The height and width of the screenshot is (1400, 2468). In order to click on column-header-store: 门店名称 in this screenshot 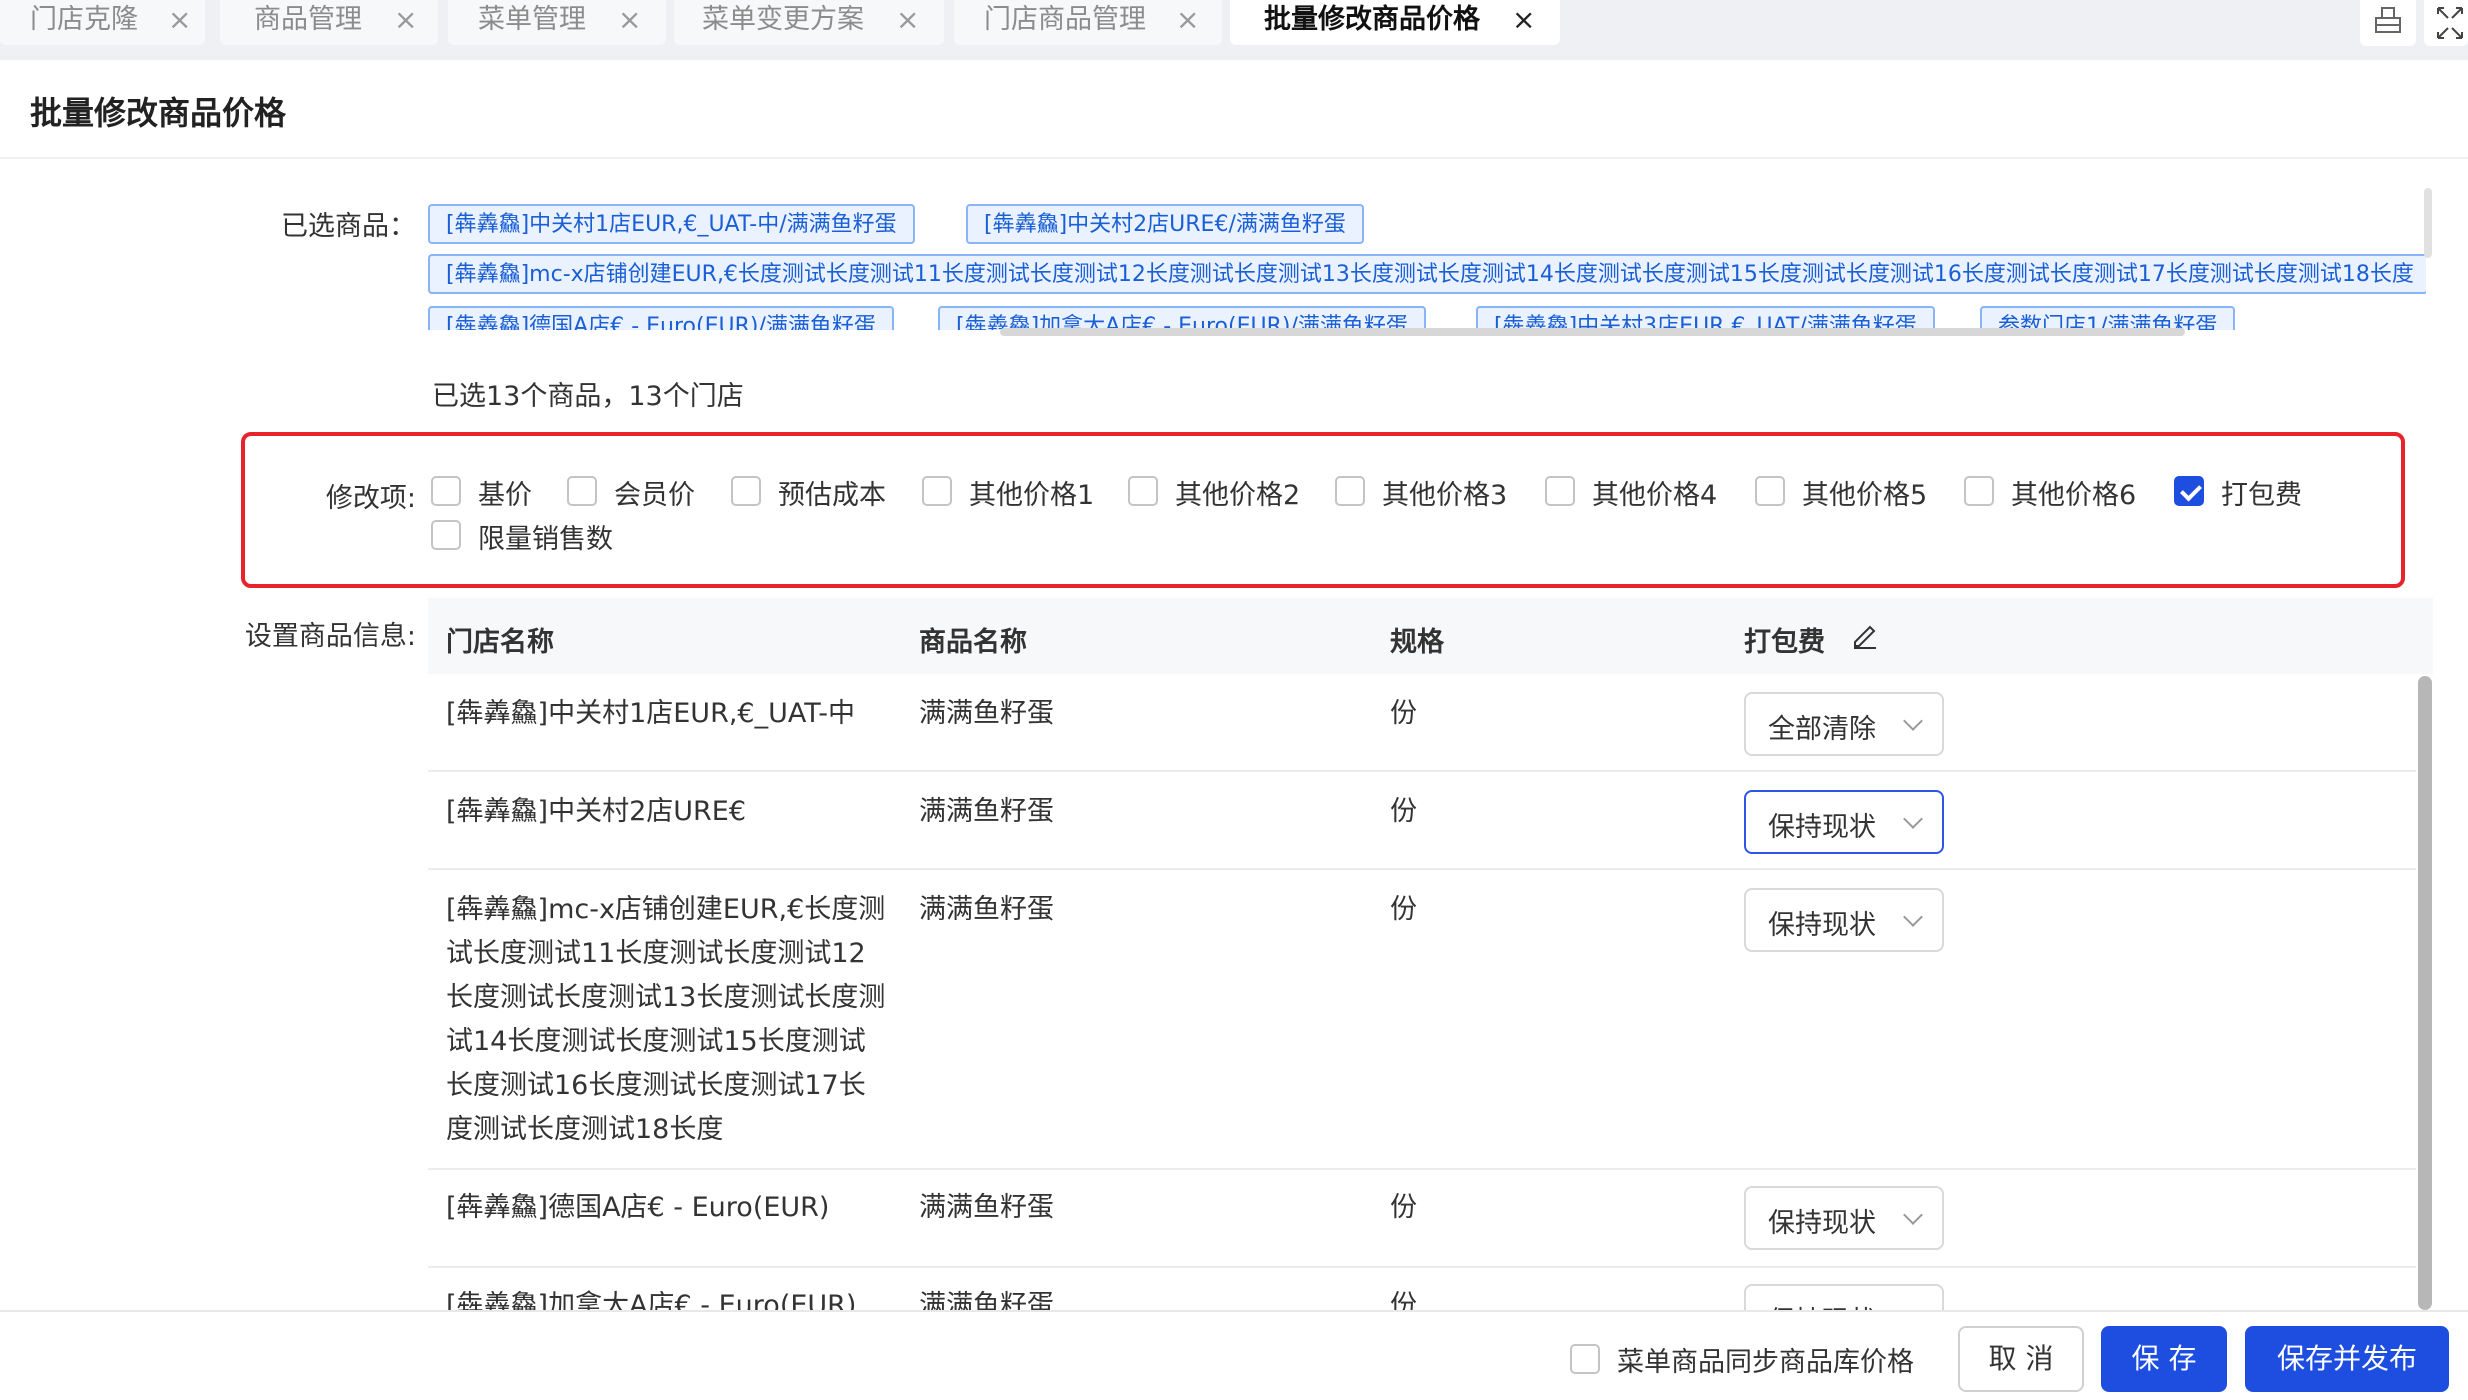, I will do `click(500, 642)`.